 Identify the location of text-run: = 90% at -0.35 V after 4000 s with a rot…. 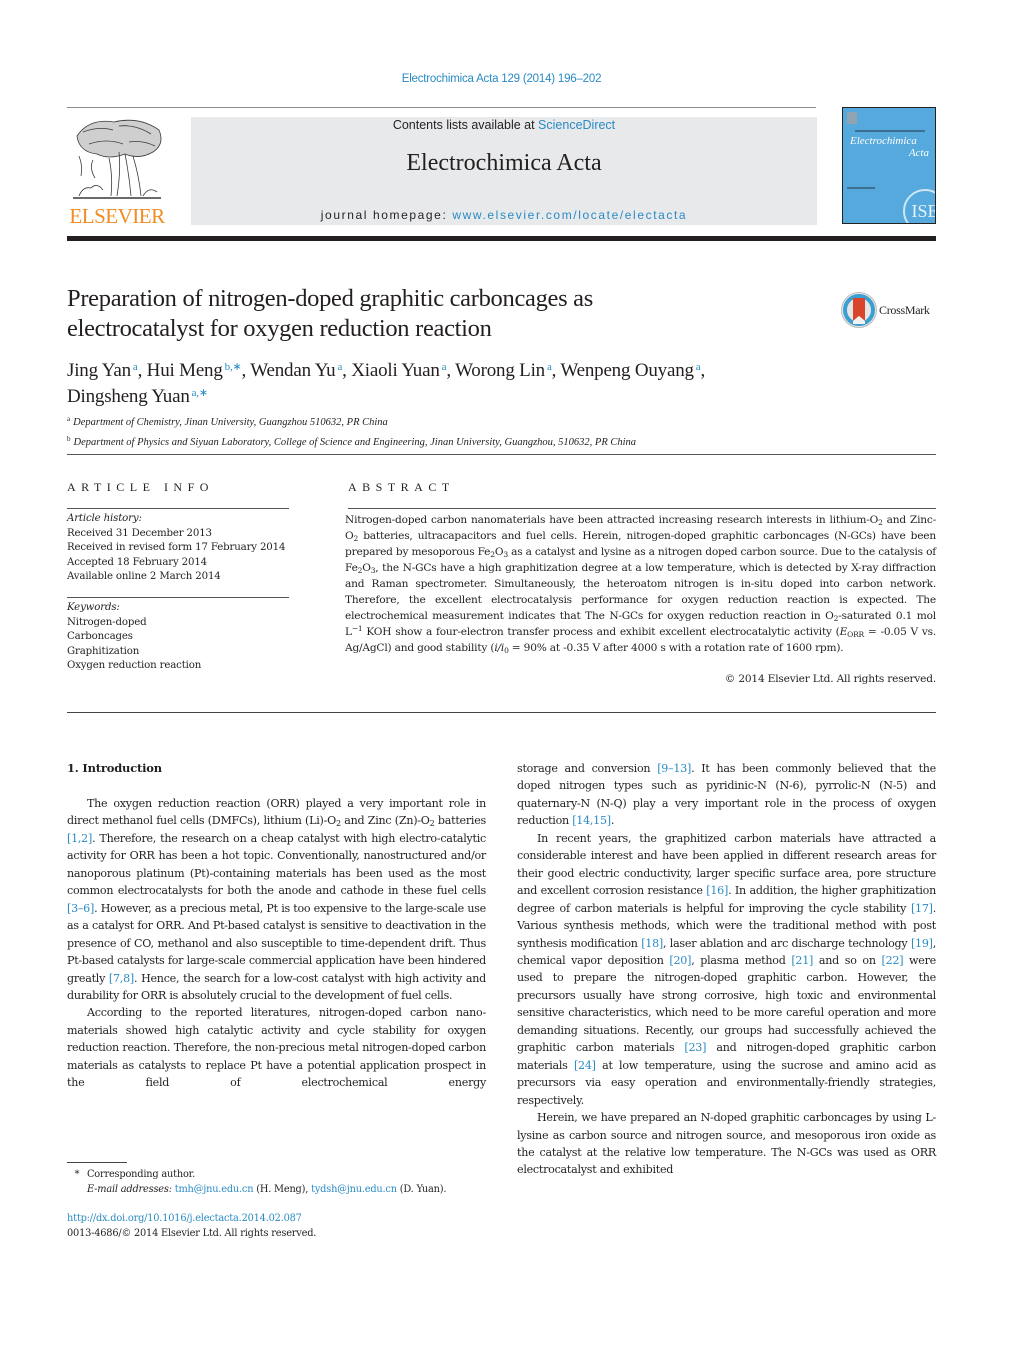
(676, 648).